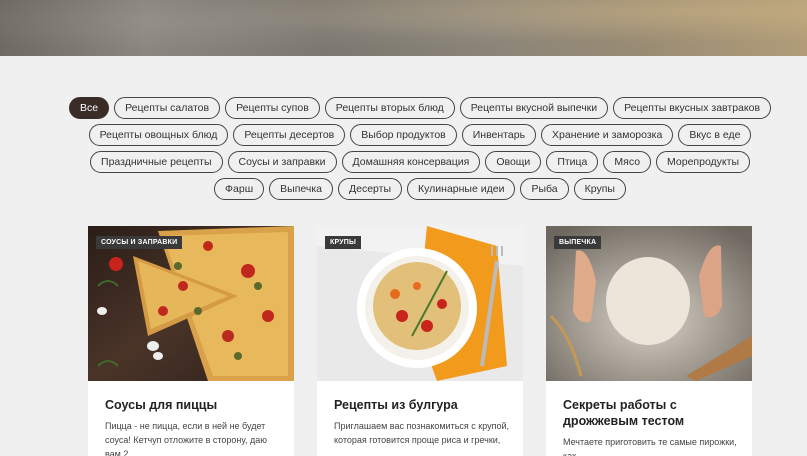 This screenshot has width=807, height=456. I want to click on filter-mince: Фарш, so click(239, 189).